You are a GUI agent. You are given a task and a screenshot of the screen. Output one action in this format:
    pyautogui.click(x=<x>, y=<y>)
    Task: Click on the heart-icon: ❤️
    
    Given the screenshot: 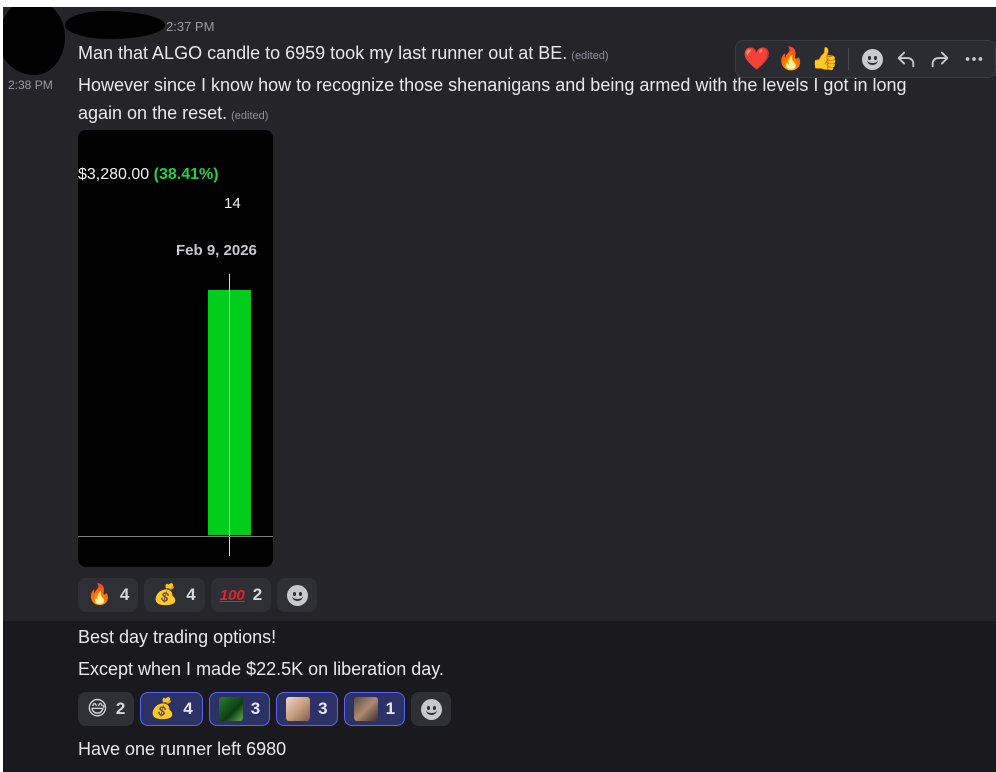 What is the action you would take?
    pyautogui.click(x=757, y=58)
    